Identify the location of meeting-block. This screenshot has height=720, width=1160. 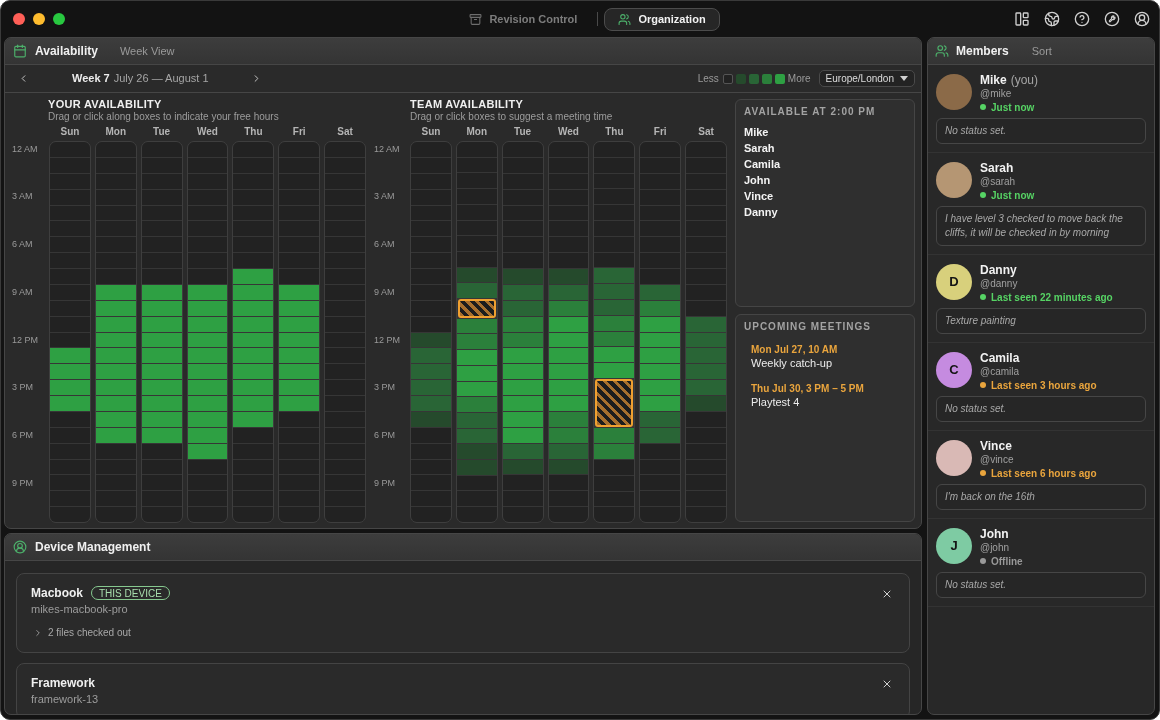
(476, 308).